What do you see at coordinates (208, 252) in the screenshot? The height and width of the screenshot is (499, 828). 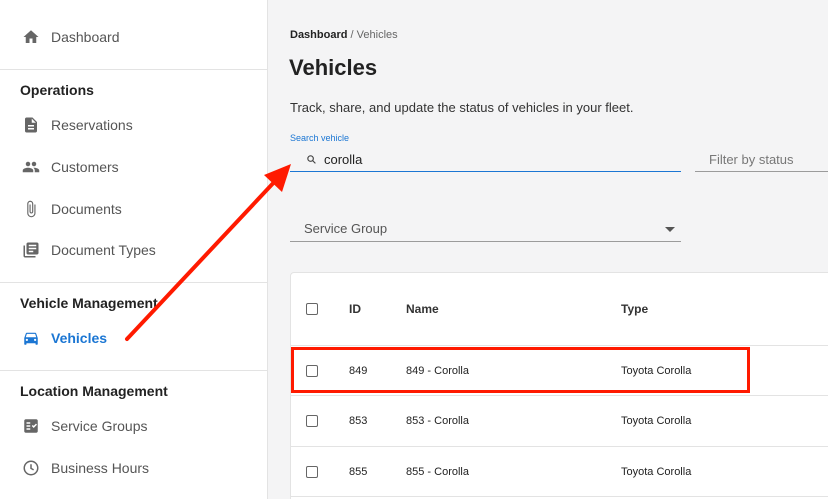 I see `annotation-arrow` at bounding box center [208, 252].